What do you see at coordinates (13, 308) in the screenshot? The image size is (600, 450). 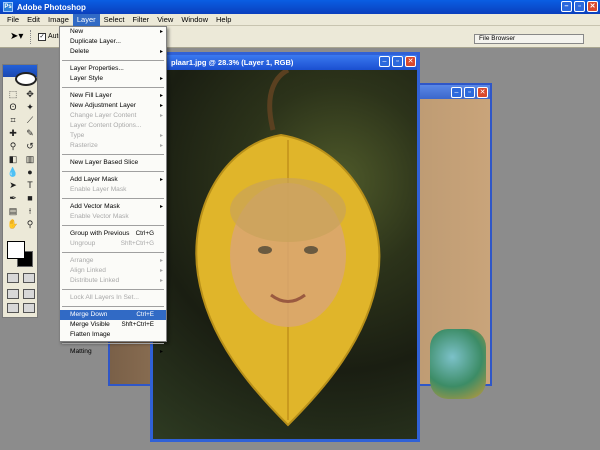 I see `full-screen-button` at bounding box center [13, 308].